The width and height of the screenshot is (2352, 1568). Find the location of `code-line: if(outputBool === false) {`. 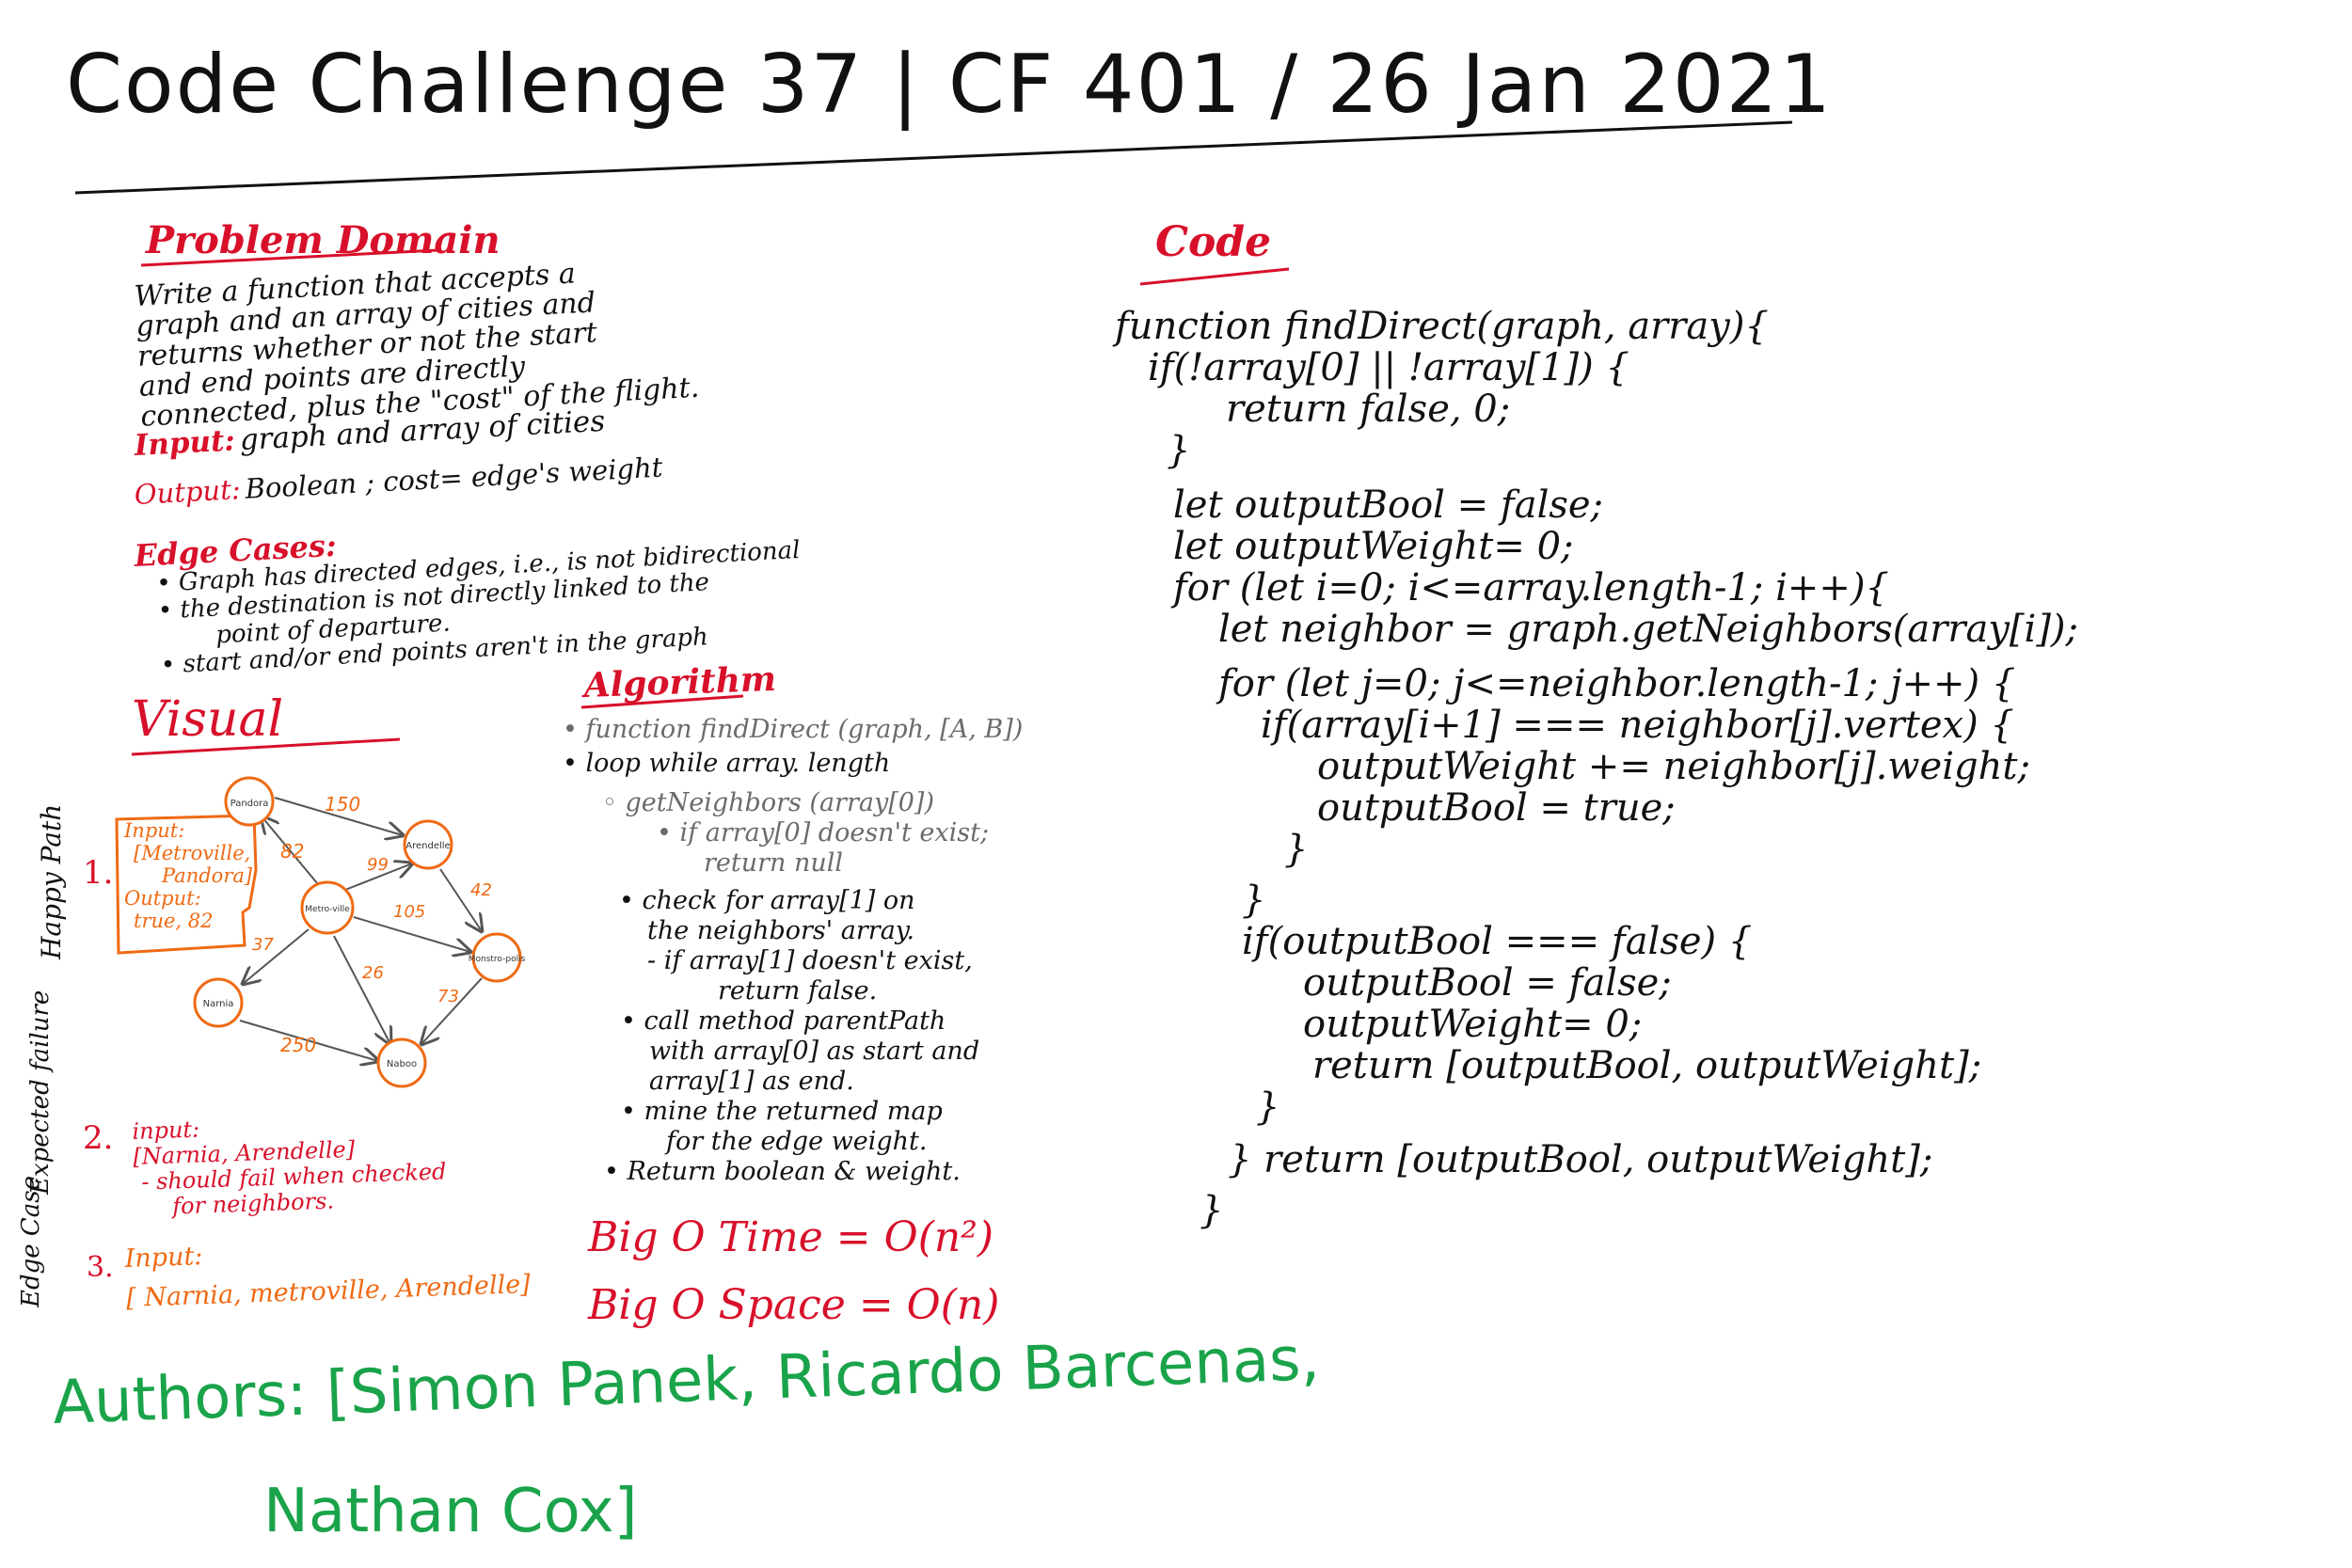

code-line: if(outputBool === false) { is located at coordinates (1497, 941).